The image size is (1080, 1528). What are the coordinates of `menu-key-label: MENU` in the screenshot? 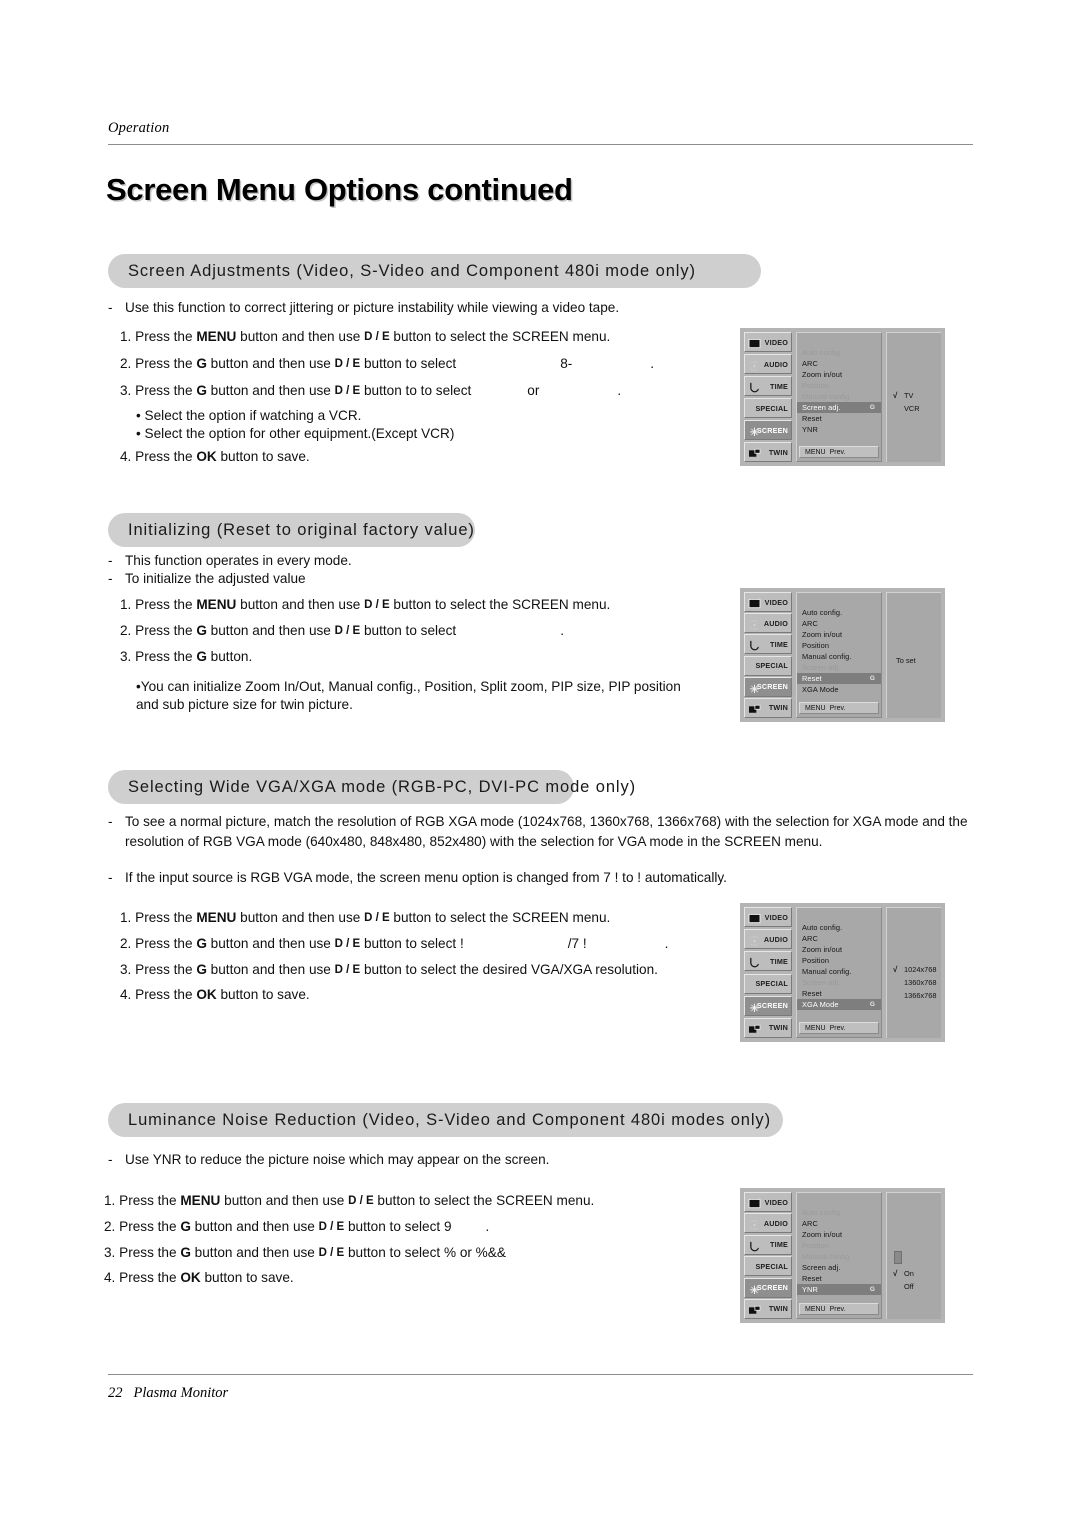 It's located at (216, 917).